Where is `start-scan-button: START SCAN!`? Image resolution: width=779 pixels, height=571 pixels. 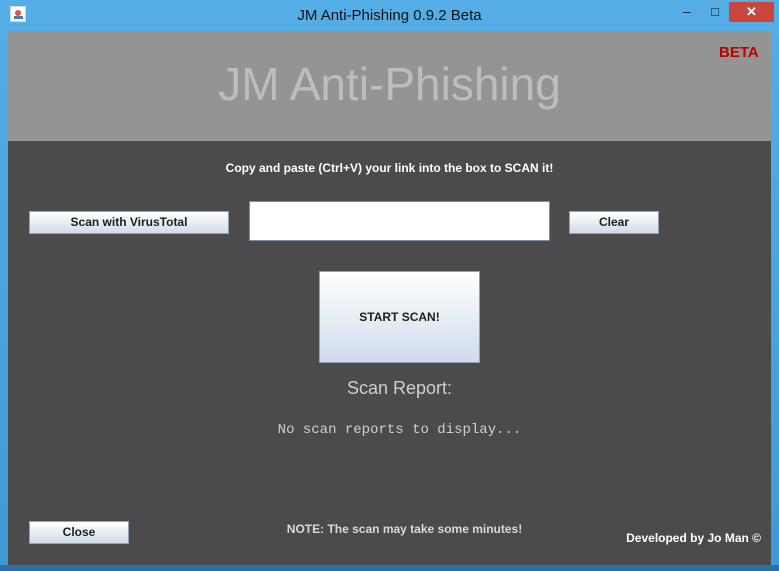
start-scan-button: START SCAN! is located at coordinates (399, 317).